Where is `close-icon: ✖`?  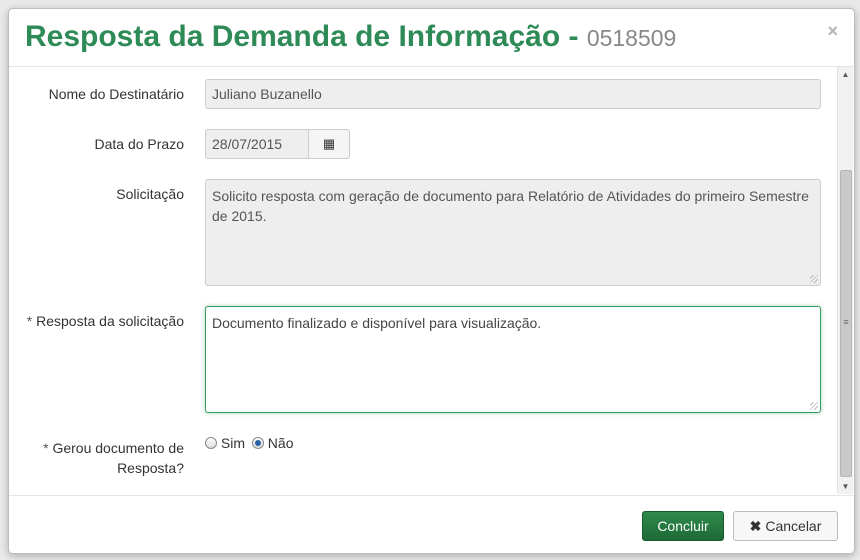
close-icon: ✖ is located at coordinates (755, 526).